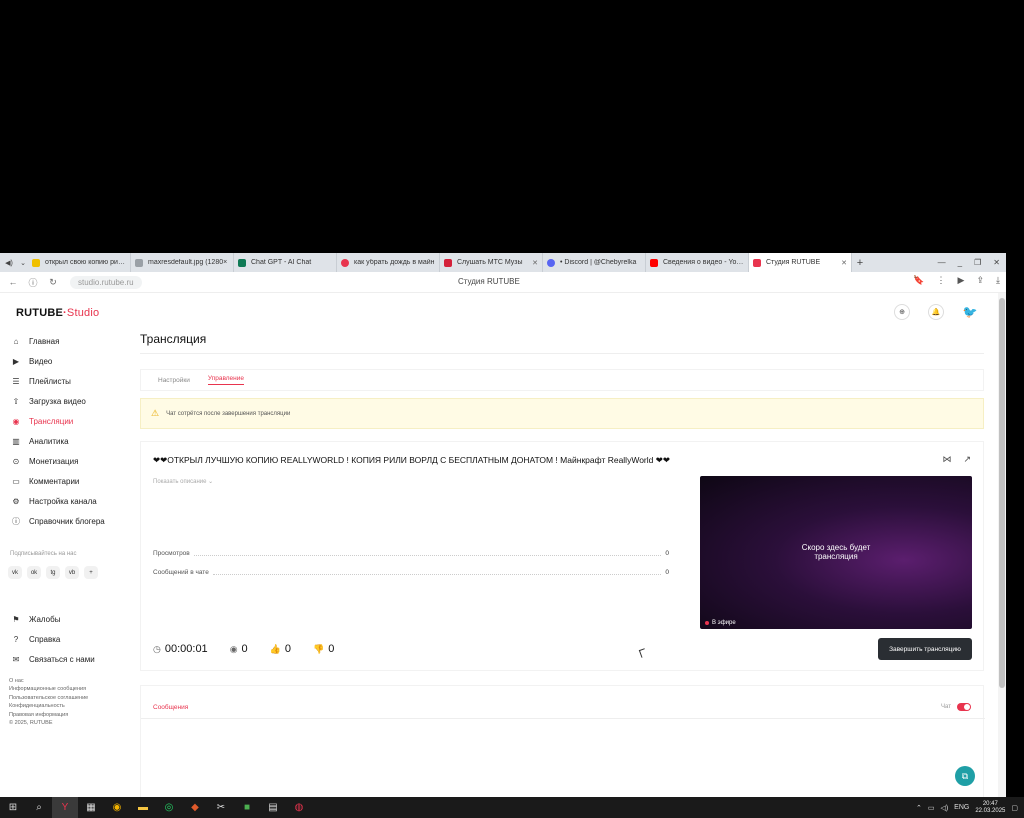 The height and width of the screenshot is (818, 1024). What do you see at coordinates (48, 715) in the screenshot?
I see `footer-link-legal: Правовая информация` at bounding box center [48, 715].